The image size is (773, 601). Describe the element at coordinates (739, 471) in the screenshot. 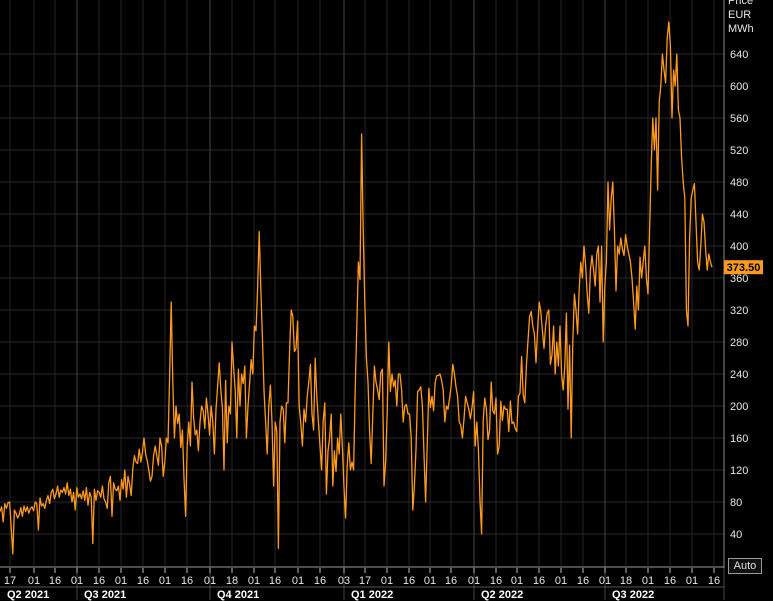

I see `y-tick-label: 120` at that location.